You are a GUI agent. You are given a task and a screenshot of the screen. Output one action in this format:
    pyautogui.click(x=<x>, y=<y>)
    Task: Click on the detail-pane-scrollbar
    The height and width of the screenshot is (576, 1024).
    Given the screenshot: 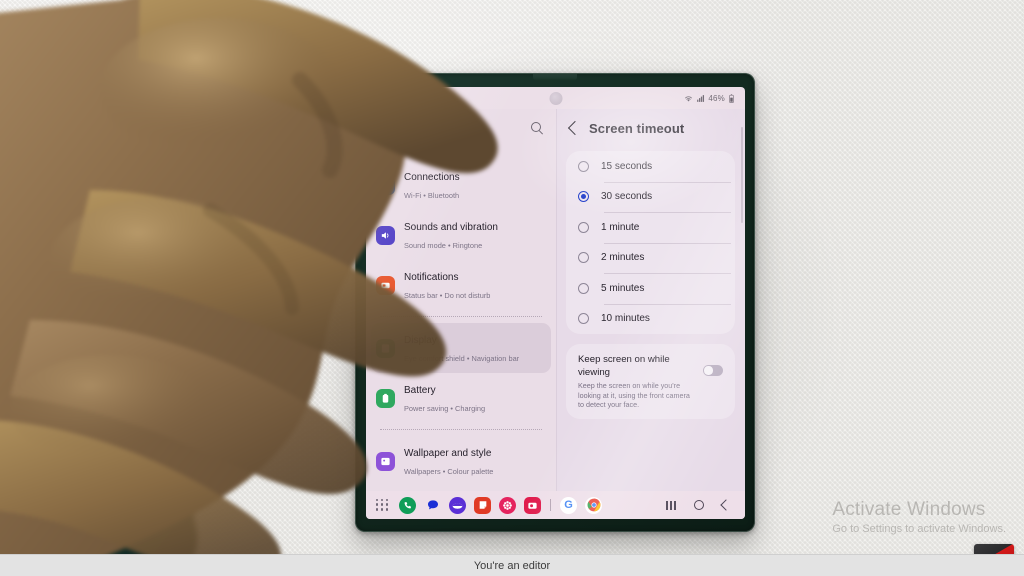 What is the action you would take?
    pyautogui.click(x=741, y=175)
    